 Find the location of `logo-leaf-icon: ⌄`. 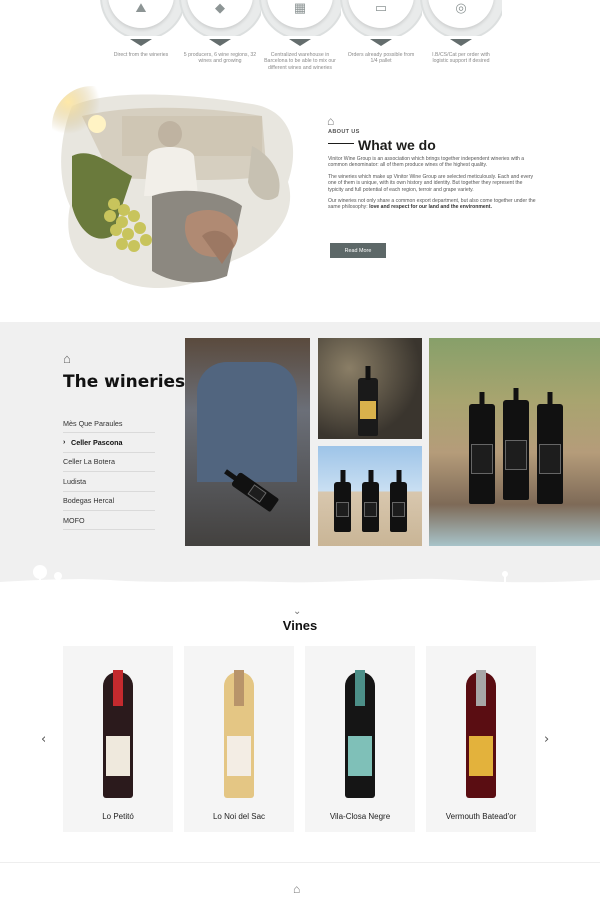

logo-leaf-icon: ⌄ is located at coordinates (297, 611).